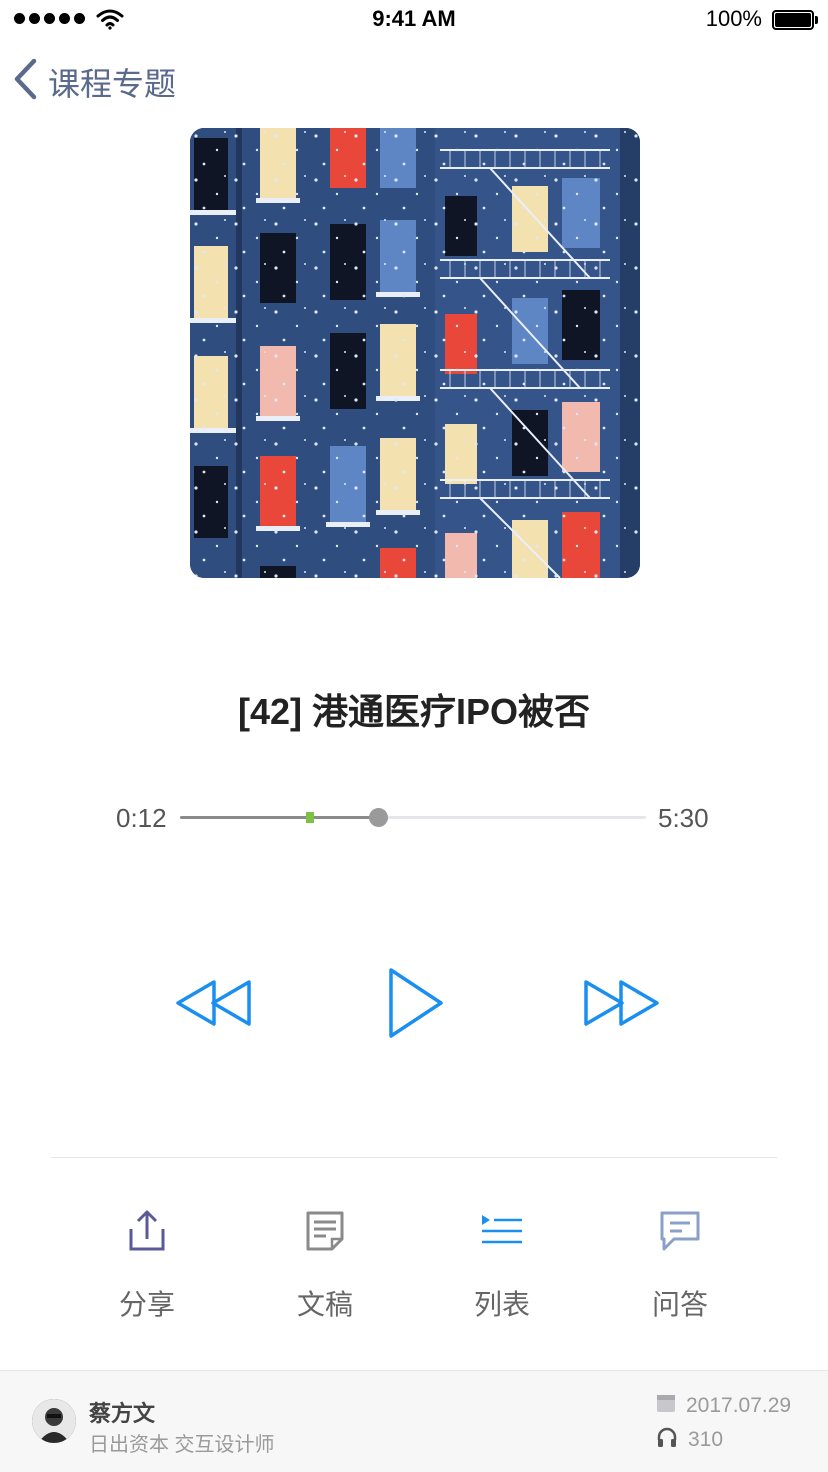  What do you see at coordinates (680, 1264) in the screenshot?
I see `qa-button: 问答` at bounding box center [680, 1264].